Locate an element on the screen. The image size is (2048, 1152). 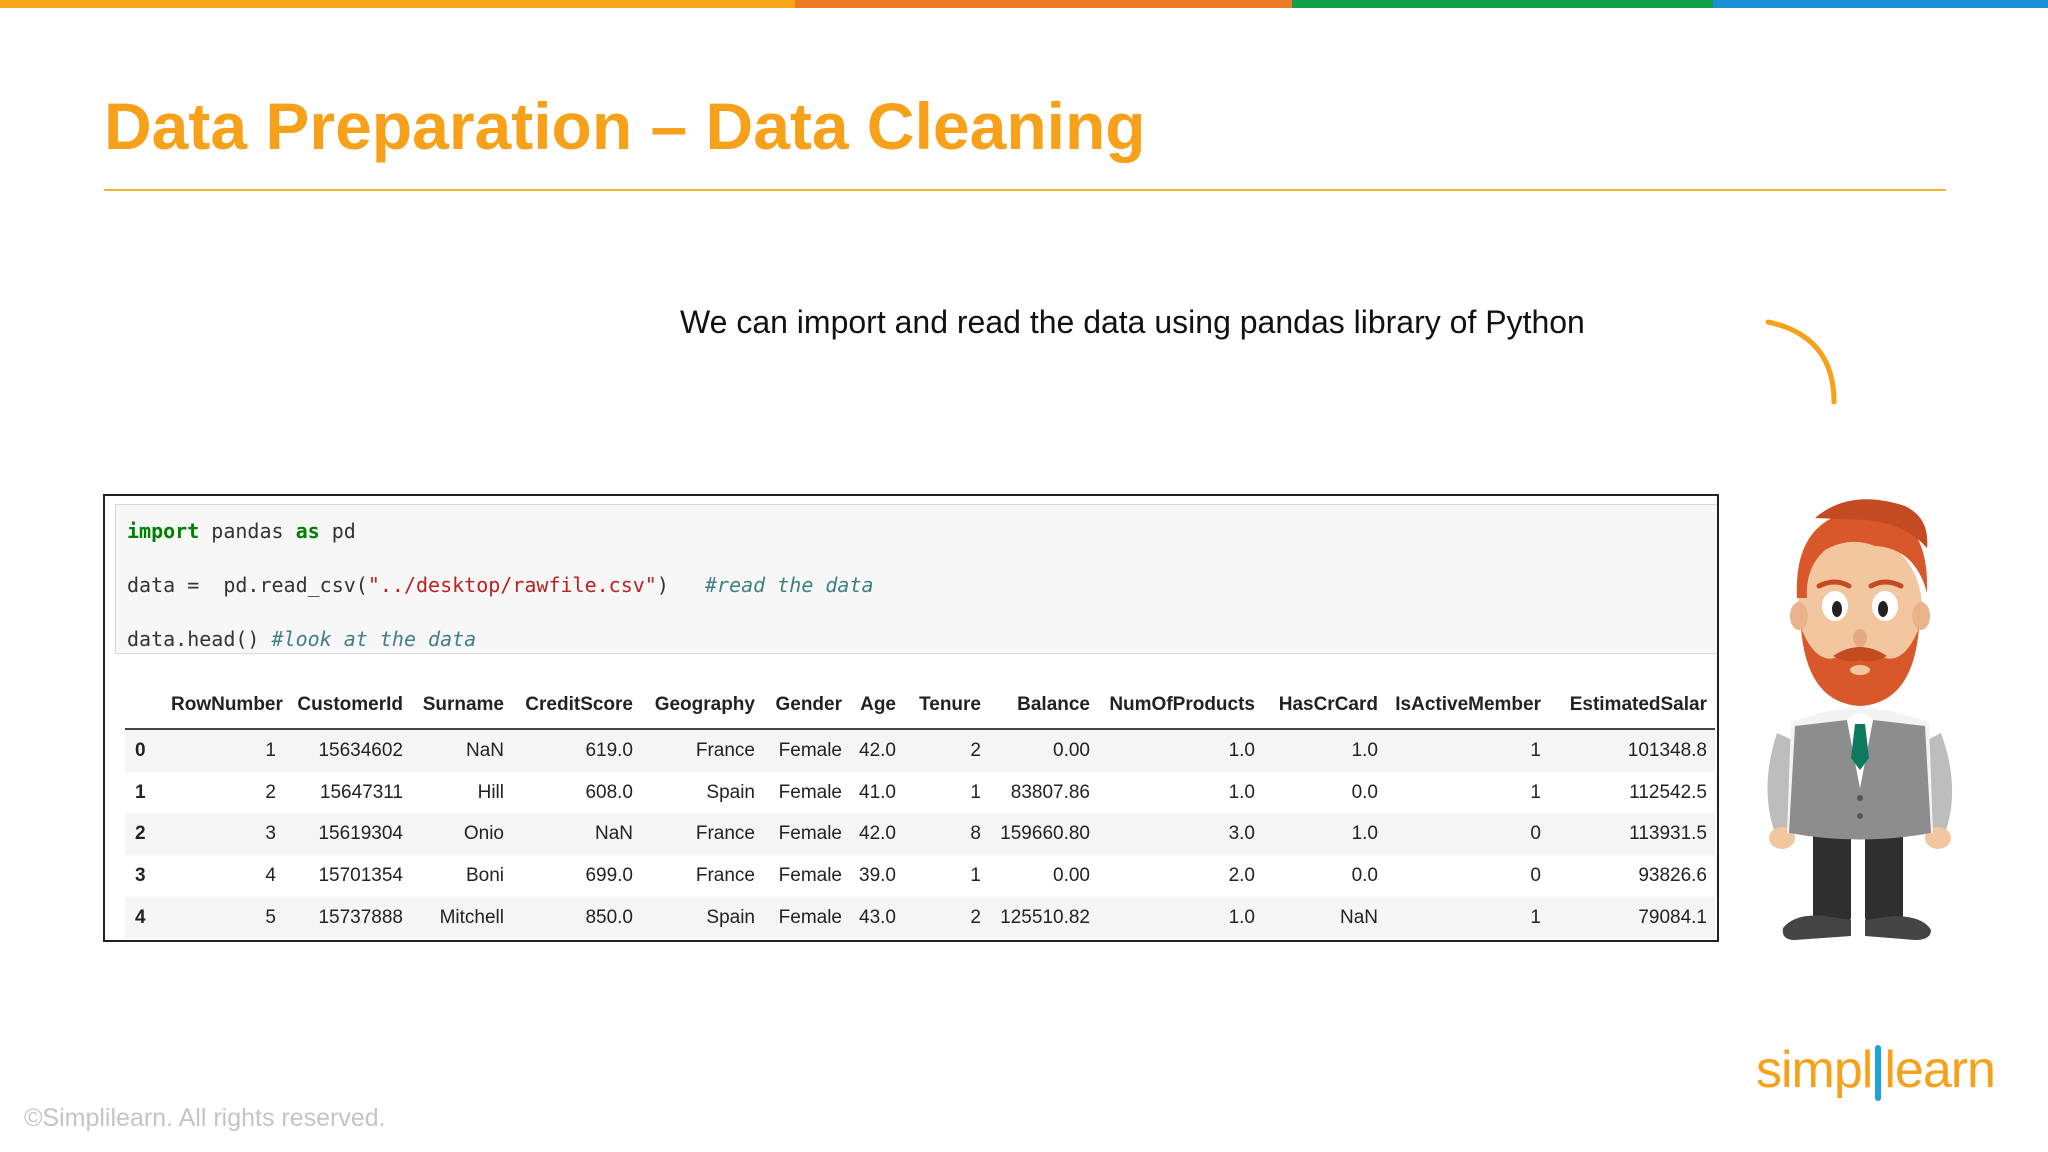
column-header: HasCrCard is located at coordinates (1324, 706).